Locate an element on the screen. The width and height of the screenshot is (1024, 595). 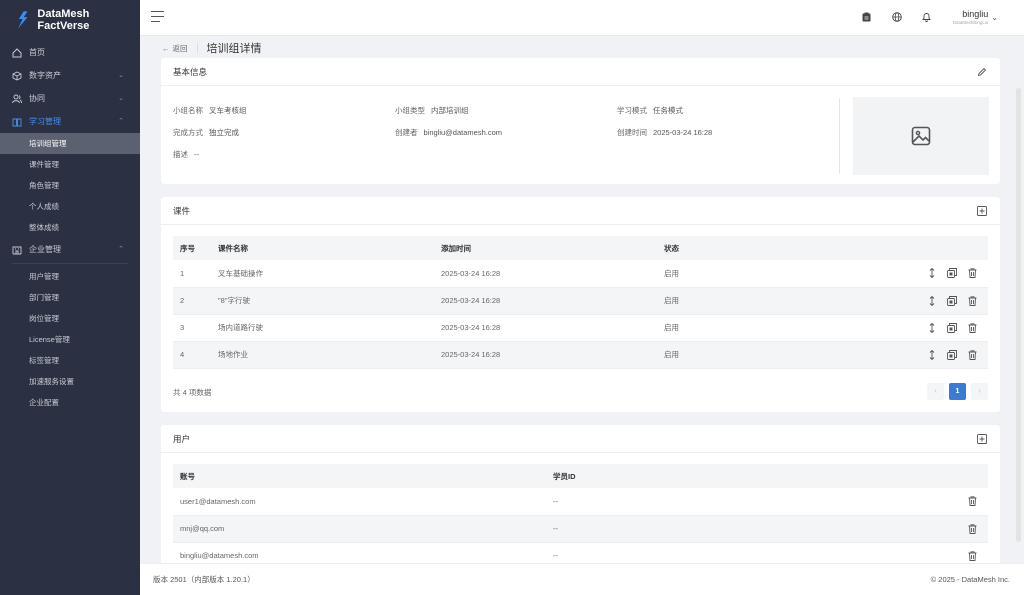
plus-square-icon is located at coordinates (982, 438).